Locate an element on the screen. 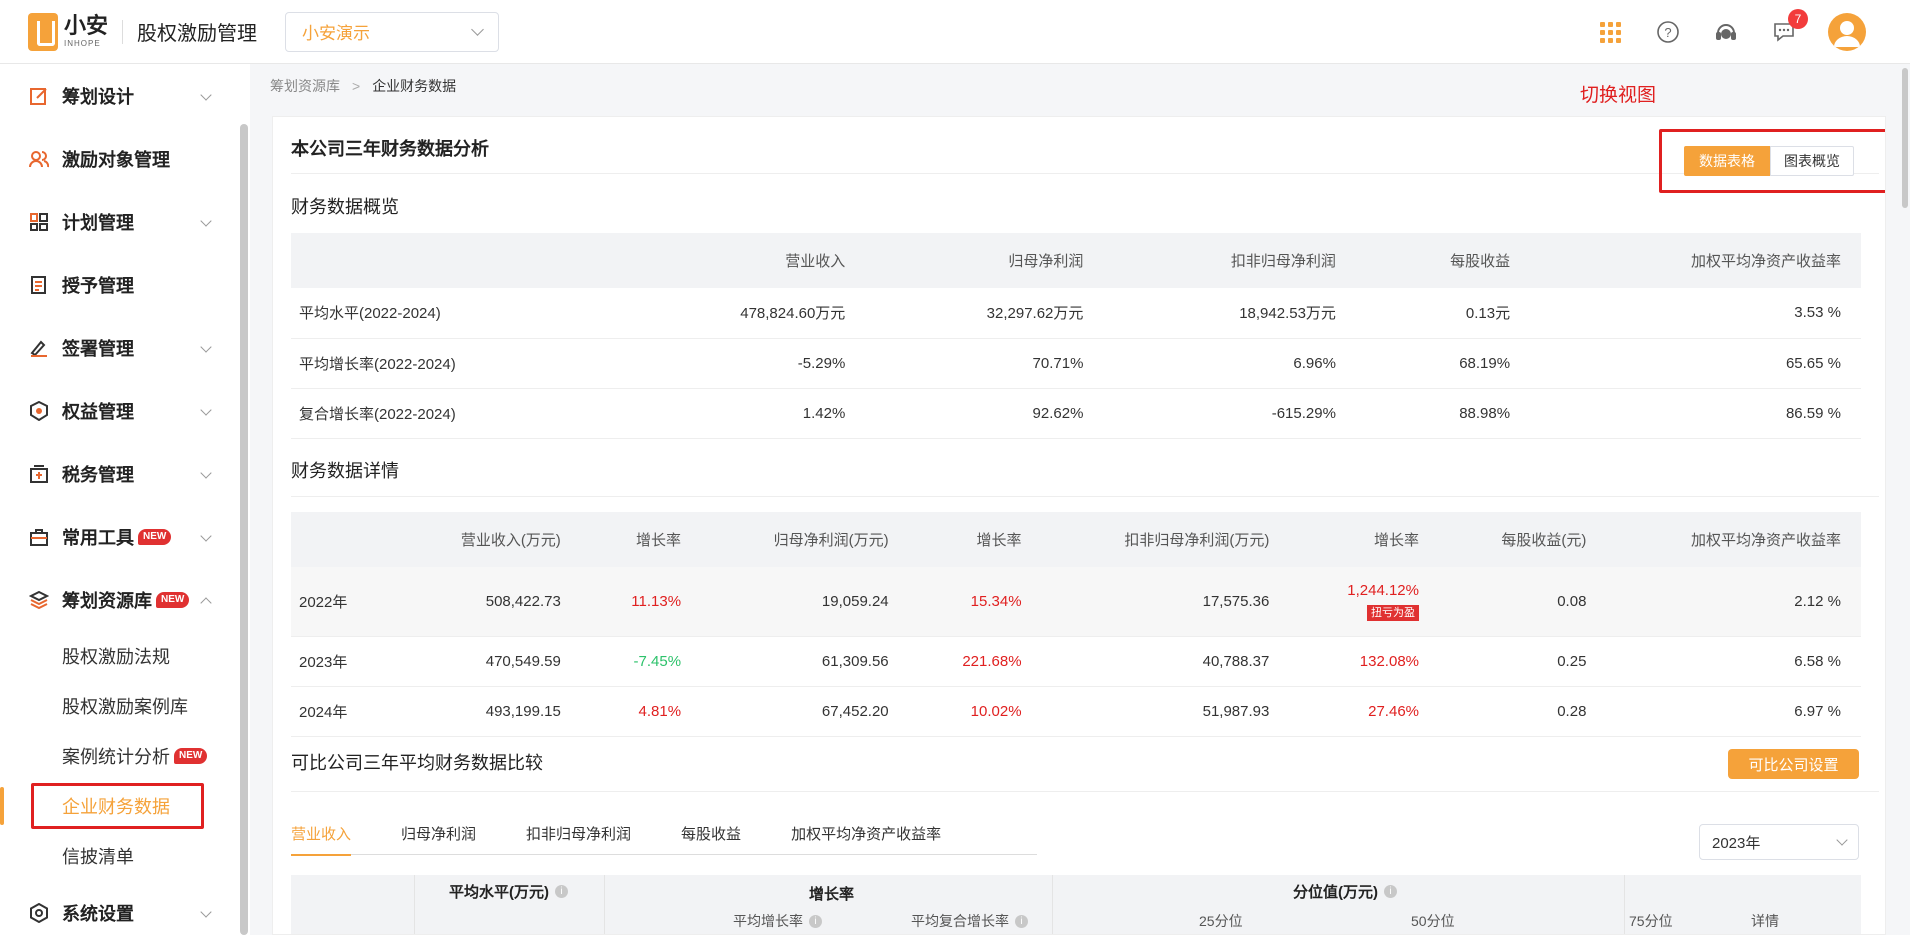  comparable-settings-button: 可比公司设置 is located at coordinates (1793, 764).